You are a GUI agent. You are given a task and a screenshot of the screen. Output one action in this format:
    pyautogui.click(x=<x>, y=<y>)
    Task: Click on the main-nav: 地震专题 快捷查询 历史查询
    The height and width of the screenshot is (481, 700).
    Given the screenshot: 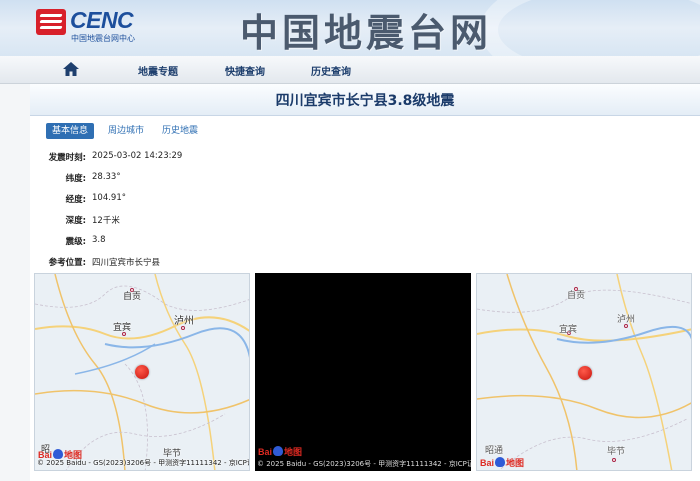 What is the action you would take?
    pyautogui.click(x=350, y=70)
    